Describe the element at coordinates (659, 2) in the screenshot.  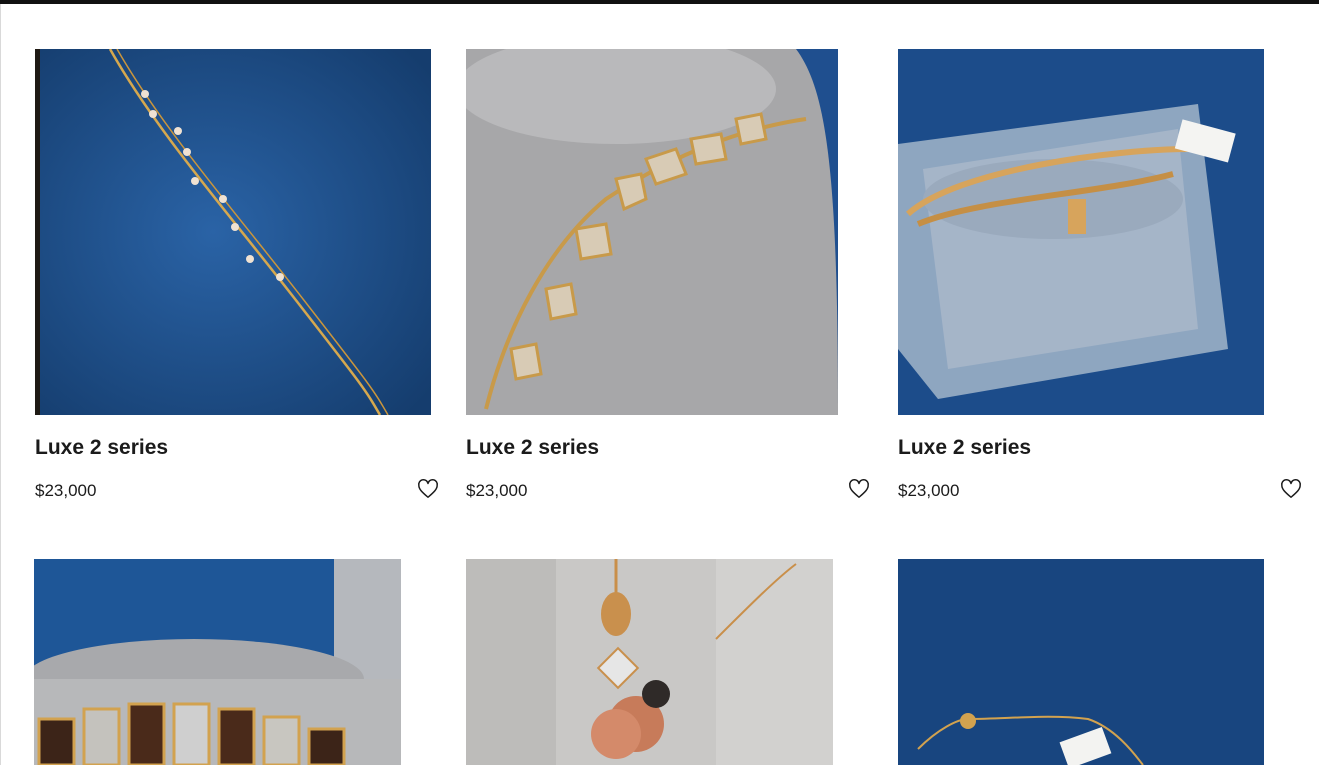
I see `top-bar` at that location.